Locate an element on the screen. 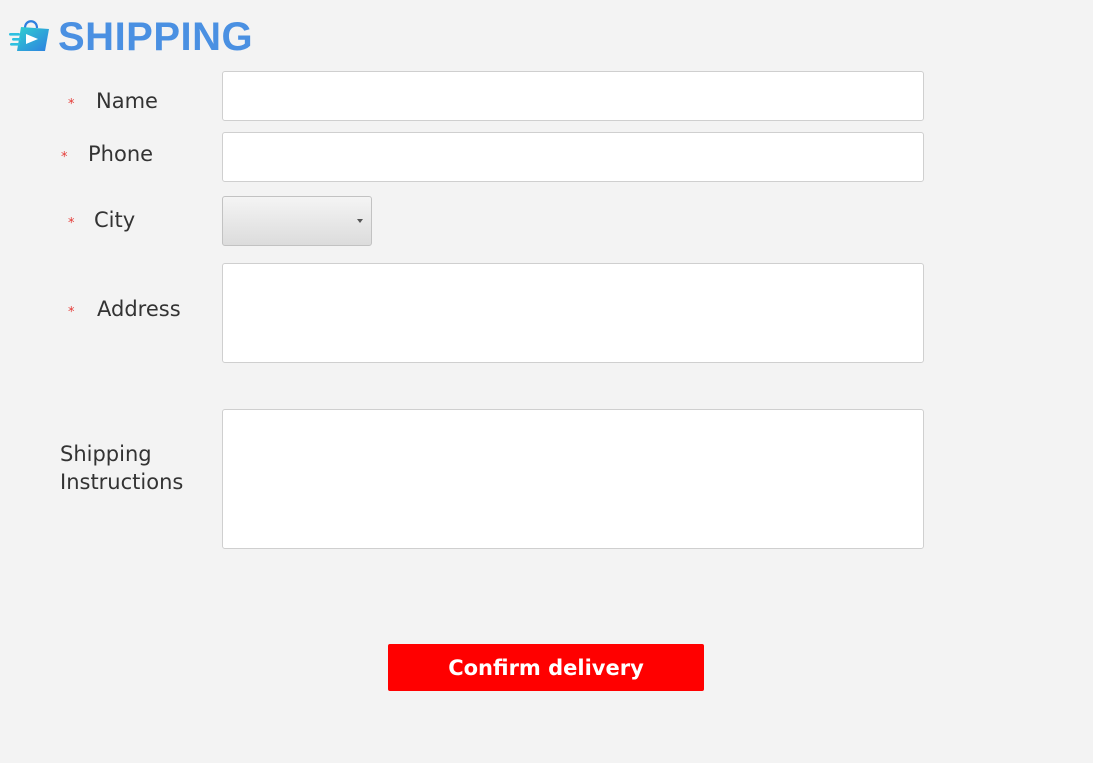 This screenshot has width=1093, height=763. city-label: City is located at coordinates (115, 220).